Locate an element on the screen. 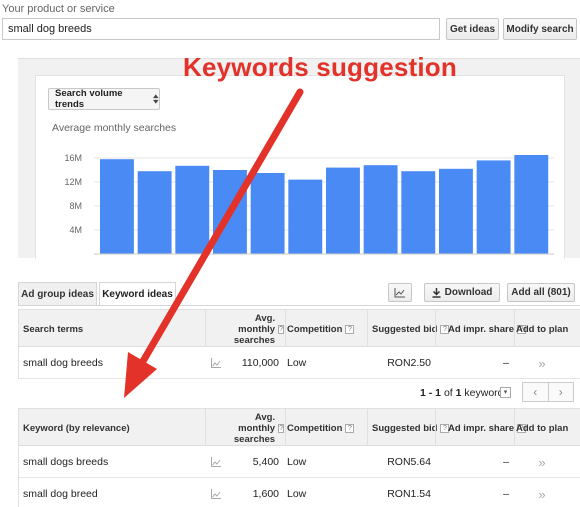 This screenshot has width=580, height=507. term-cell: small dog breeds is located at coordinates (63, 363).